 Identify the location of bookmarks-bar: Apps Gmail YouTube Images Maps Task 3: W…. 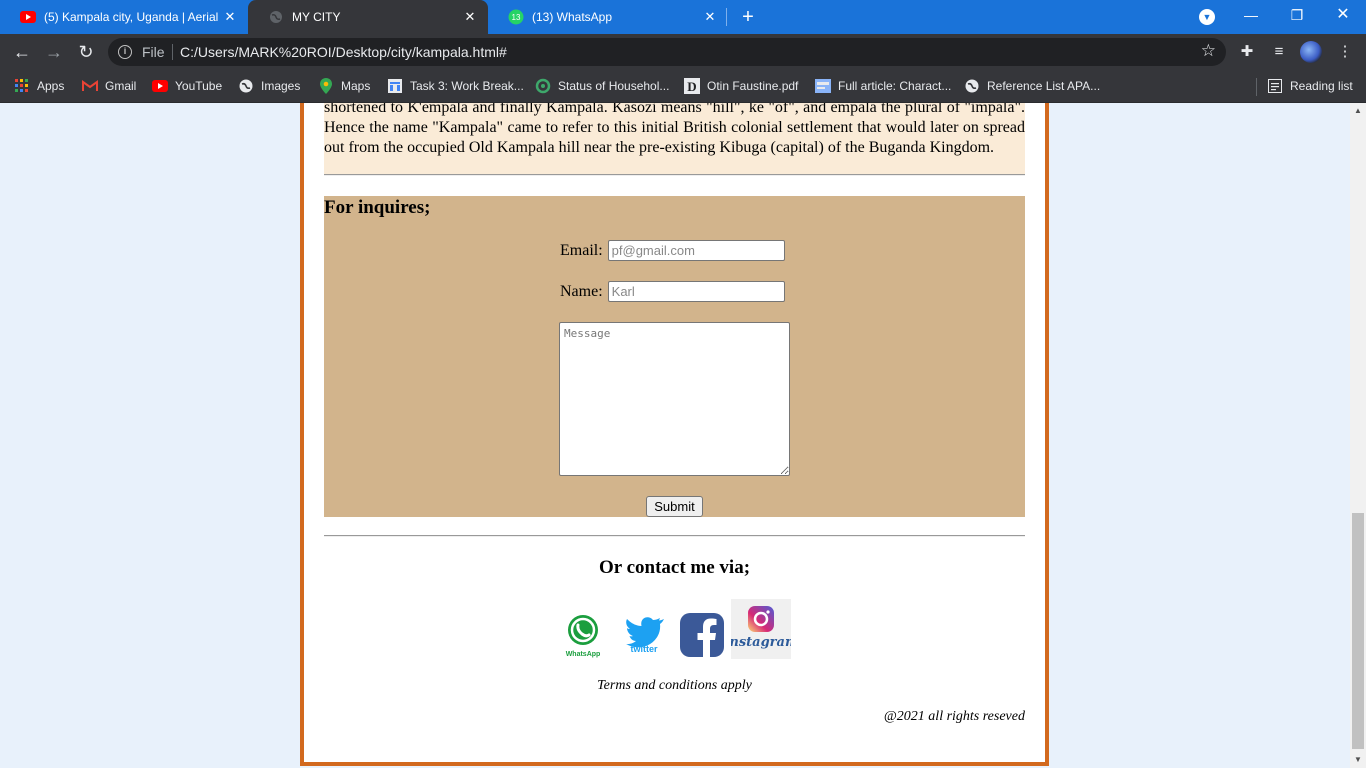
(683, 86).